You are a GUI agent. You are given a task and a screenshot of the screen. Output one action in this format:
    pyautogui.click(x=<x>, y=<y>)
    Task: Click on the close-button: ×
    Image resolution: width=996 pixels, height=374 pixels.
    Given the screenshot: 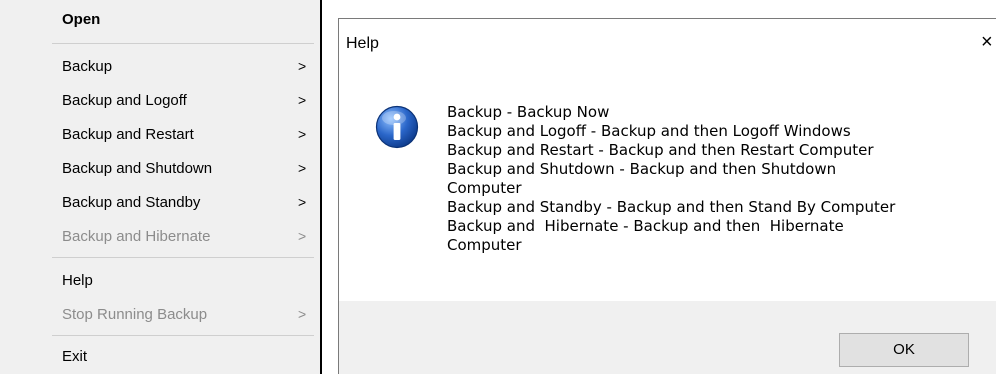 What is the action you would take?
    pyautogui.click(x=988, y=42)
    